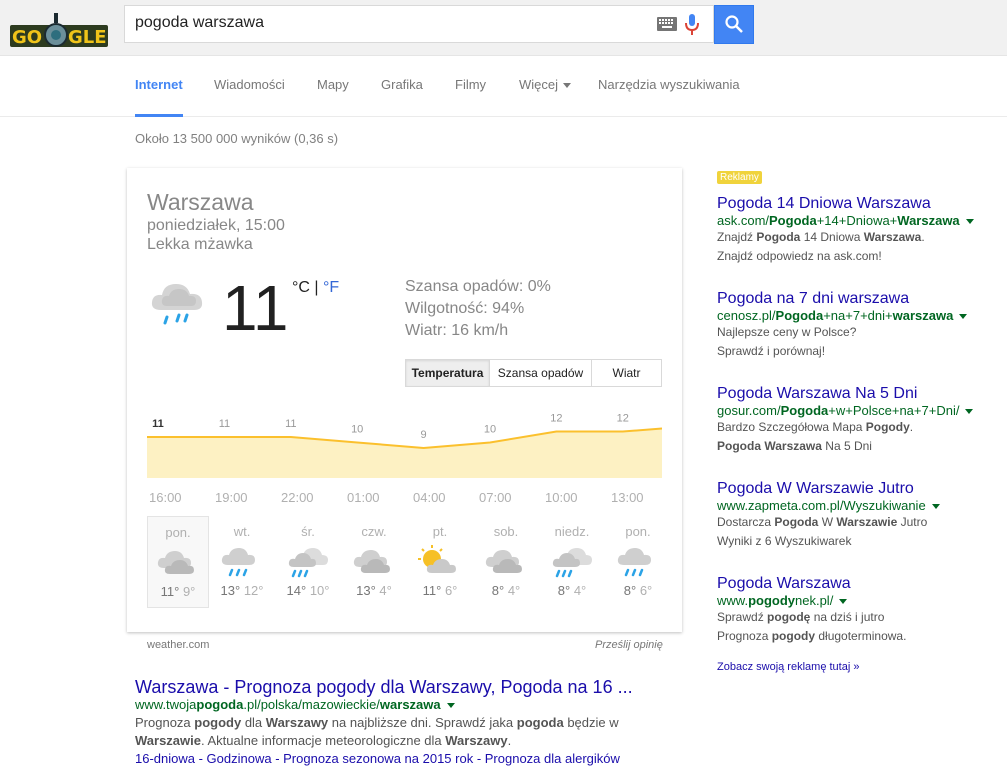  What do you see at coordinates (450, 706) in the screenshot?
I see `url-menu-caret-icon` at bounding box center [450, 706].